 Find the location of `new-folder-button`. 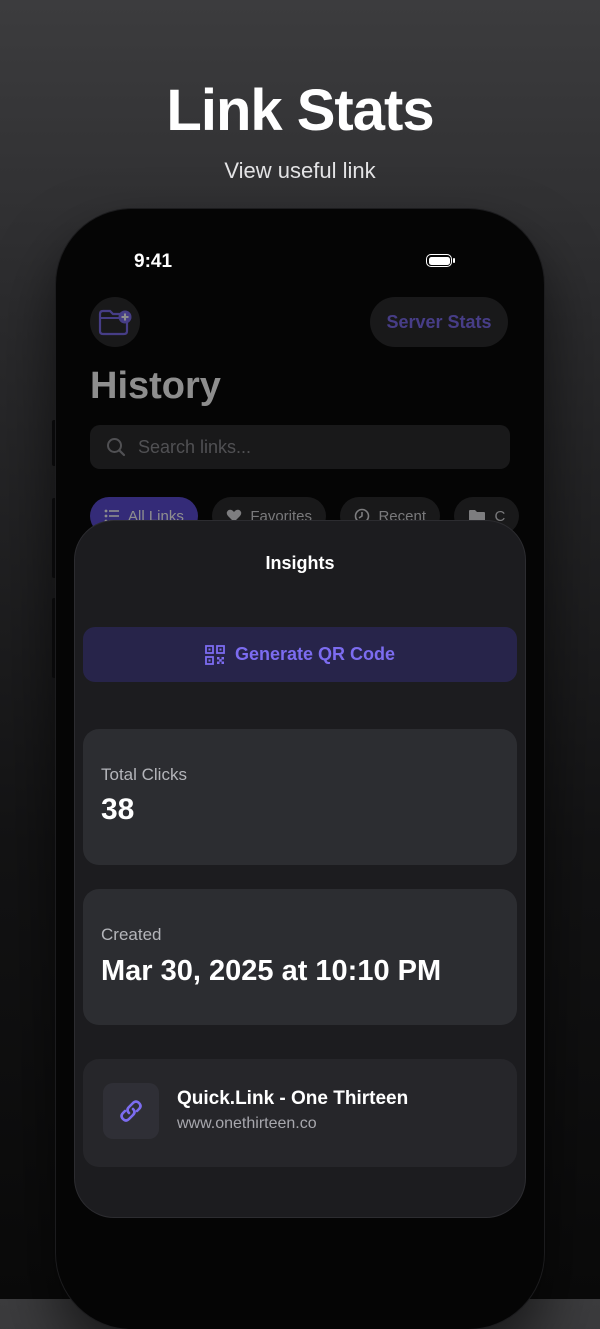

new-folder-button is located at coordinates (115, 322).